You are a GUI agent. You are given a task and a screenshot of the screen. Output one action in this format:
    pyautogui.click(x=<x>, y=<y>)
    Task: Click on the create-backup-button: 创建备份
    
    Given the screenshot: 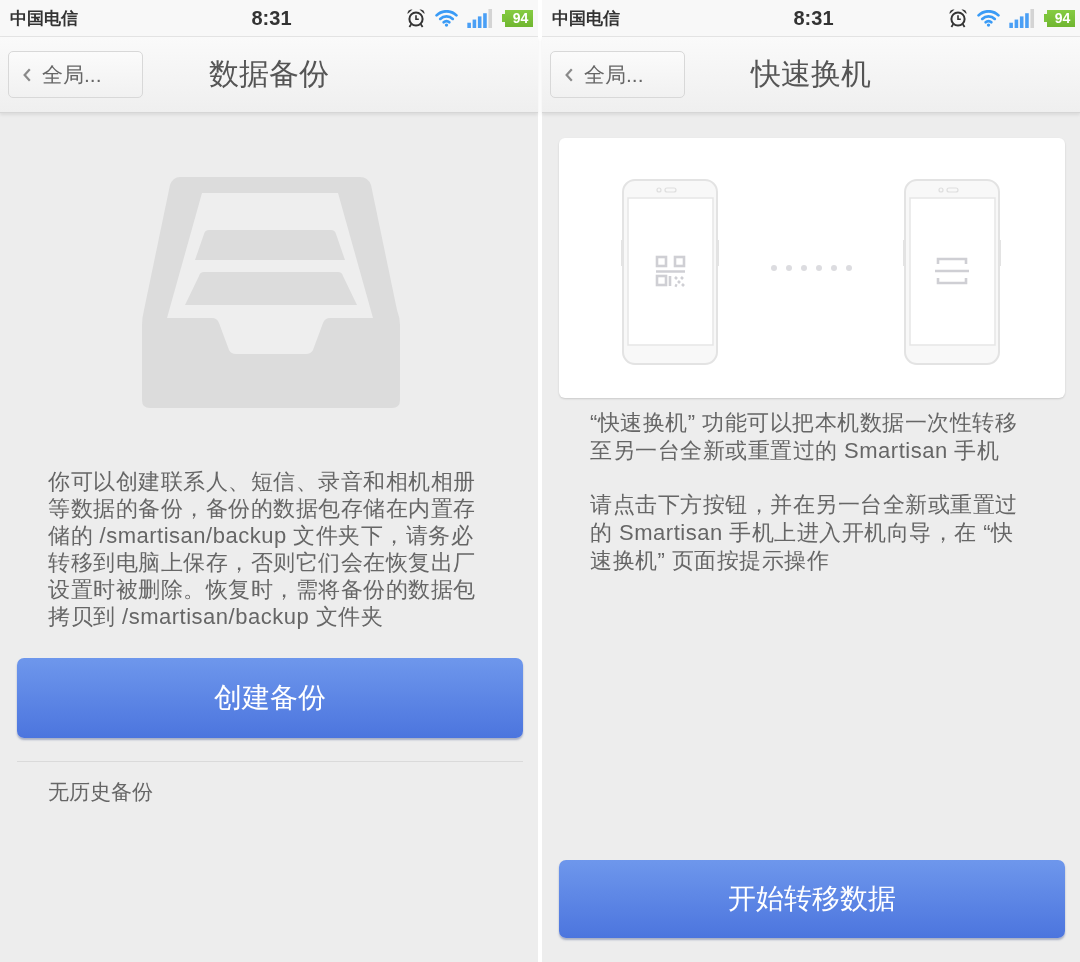 What is the action you would take?
    pyautogui.click(x=270, y=698)
    